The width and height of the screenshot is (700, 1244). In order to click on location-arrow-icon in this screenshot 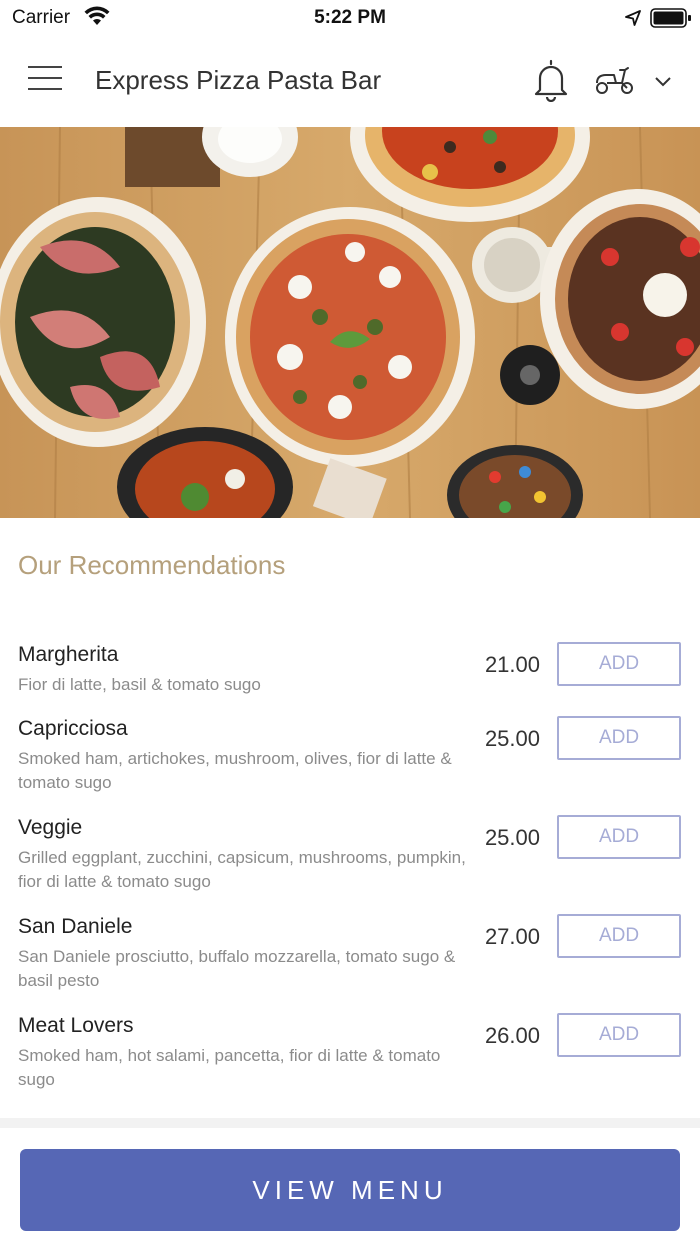, I will do `click(633, 18)`.